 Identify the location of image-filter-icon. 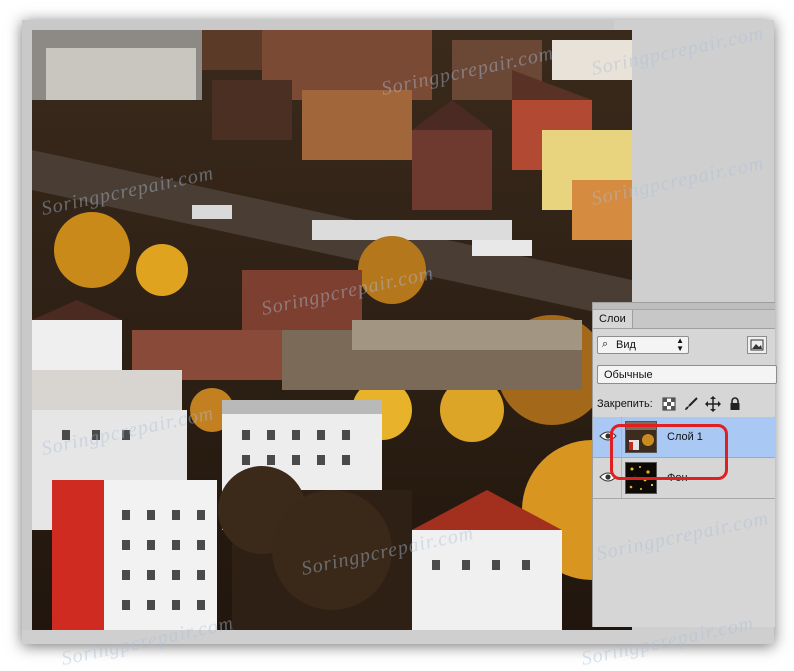
(757, 345).